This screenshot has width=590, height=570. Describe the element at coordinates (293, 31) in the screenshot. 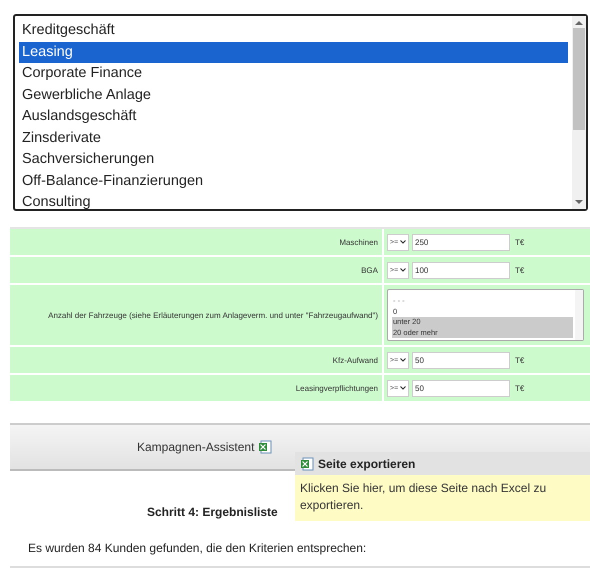

I see `list-item: Kreditgeschäft` at that location.